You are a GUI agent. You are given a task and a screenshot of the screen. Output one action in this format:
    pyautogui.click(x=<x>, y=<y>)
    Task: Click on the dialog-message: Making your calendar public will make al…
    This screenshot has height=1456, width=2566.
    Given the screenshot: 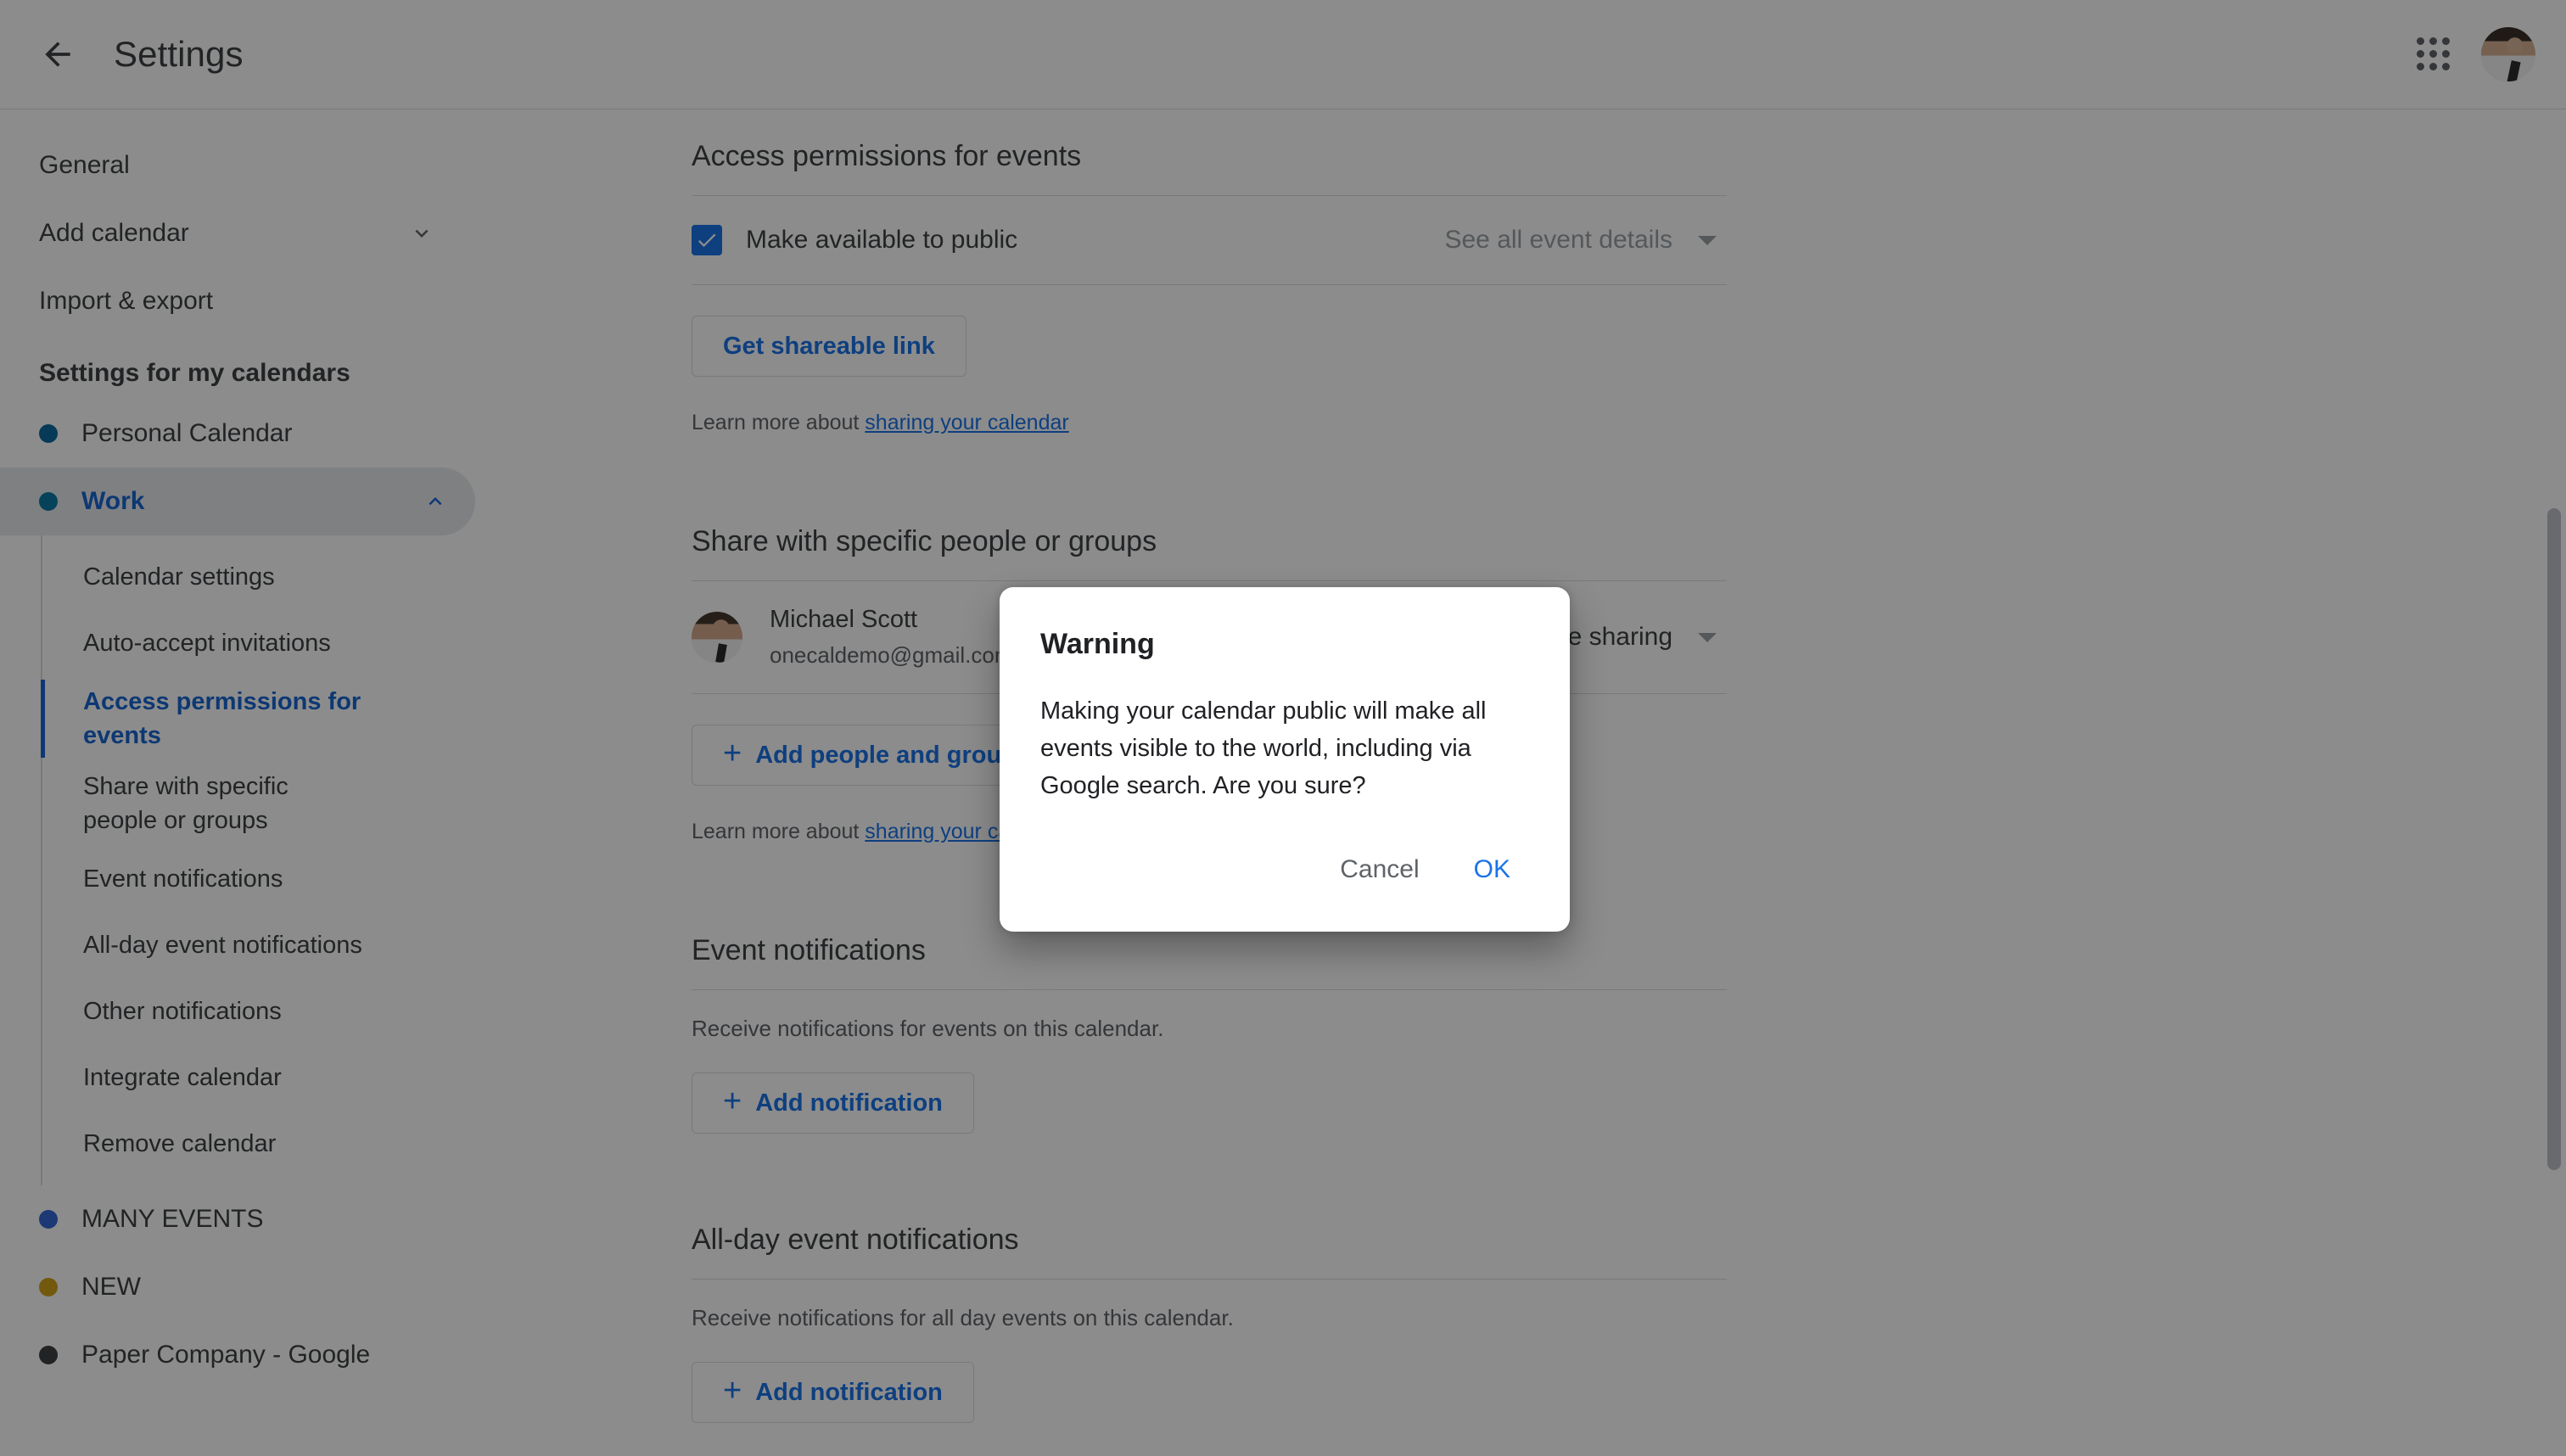 What is the action you would take?
    pyautogui.click(x=1263, y=748)
    